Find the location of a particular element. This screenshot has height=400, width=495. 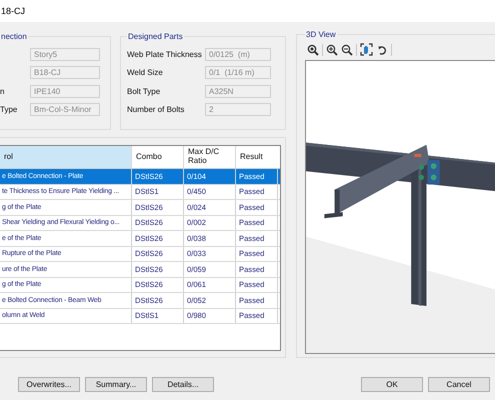

window-title: 18-CJ is located at coordinates (13, 11).